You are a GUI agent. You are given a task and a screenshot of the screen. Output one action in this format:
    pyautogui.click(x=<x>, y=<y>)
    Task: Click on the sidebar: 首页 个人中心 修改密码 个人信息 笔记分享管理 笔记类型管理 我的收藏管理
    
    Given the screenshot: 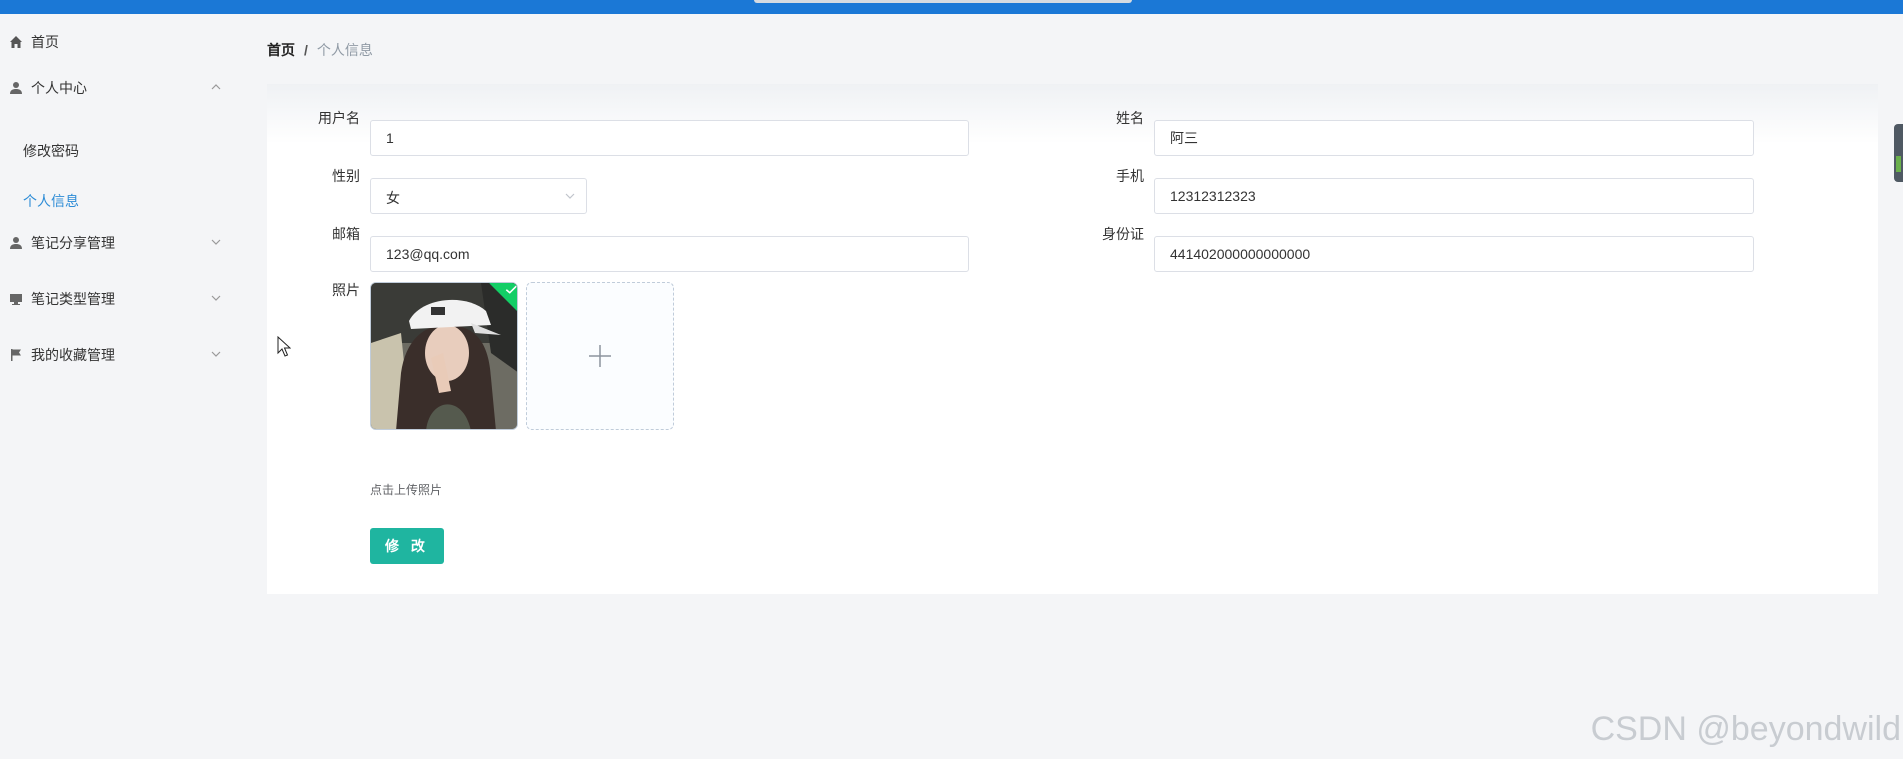 What is the action you would take?
    pyautogui.click(x=120, y=386)
    